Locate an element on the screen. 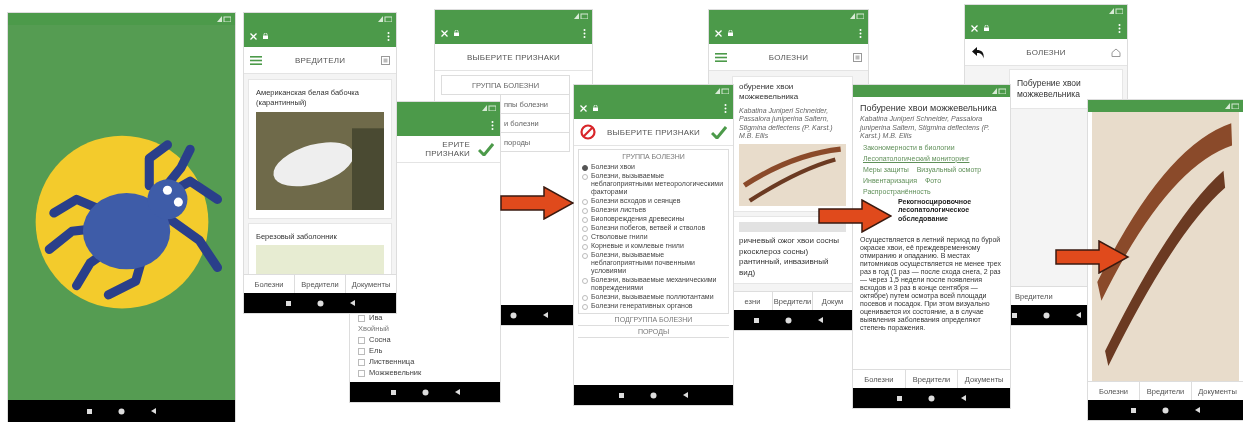  card-title: ричневый ожог хвои сосны ркосклероз сосны) рантинный, инвазивный вид) is located at coordinates (792, 257).